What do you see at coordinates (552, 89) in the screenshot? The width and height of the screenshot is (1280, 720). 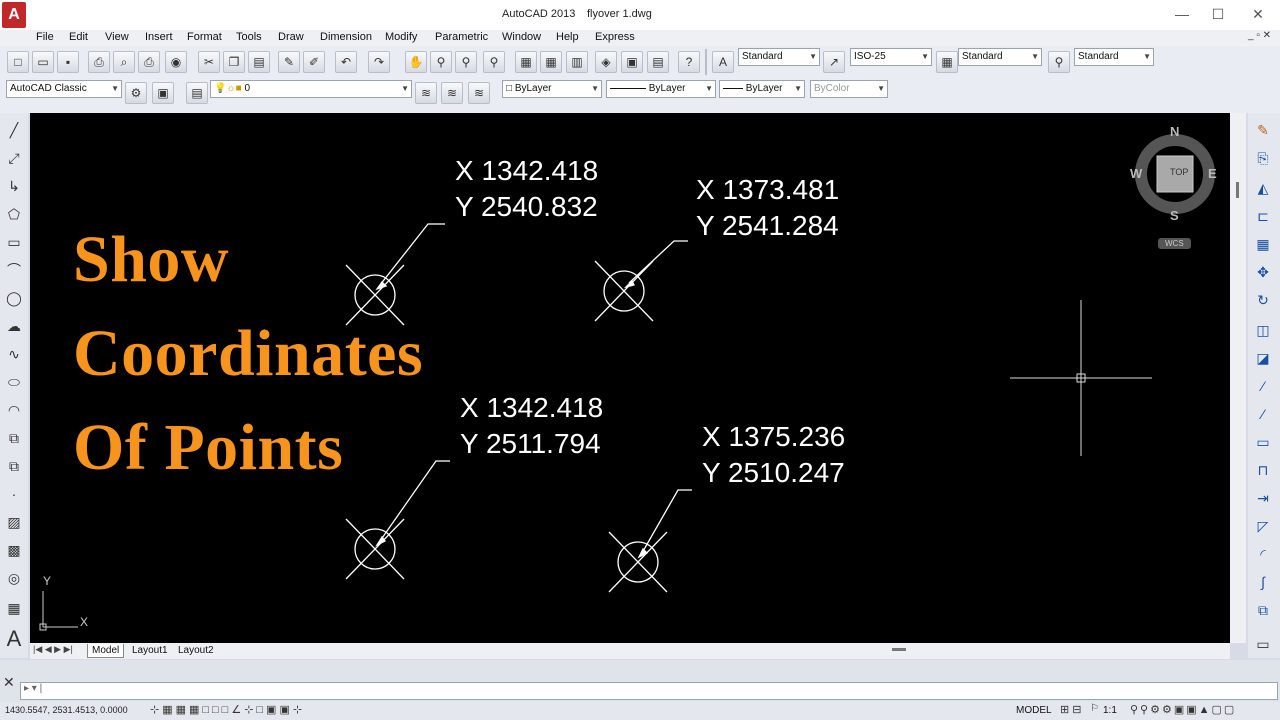 I see `color-select: □ ByLayer ▼` at bounding box center [552, 89].